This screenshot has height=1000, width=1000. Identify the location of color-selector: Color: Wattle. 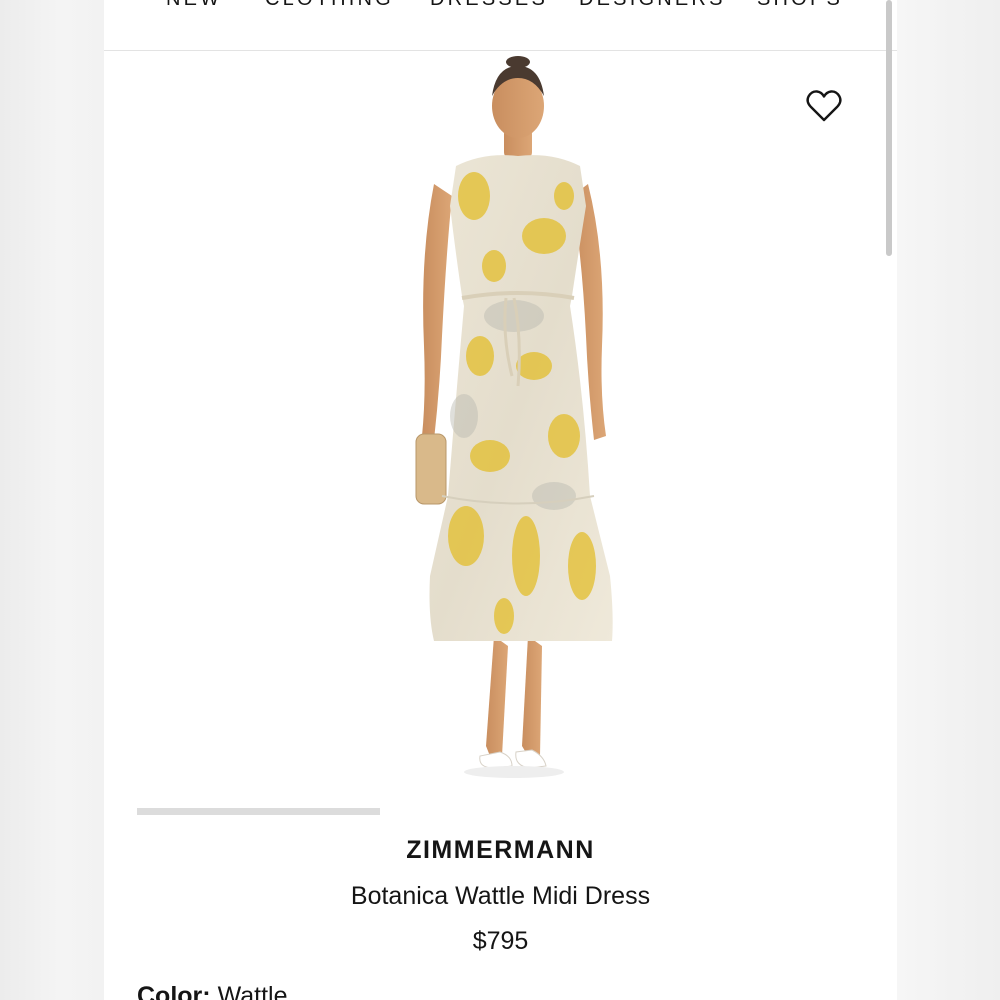
(212, 991).